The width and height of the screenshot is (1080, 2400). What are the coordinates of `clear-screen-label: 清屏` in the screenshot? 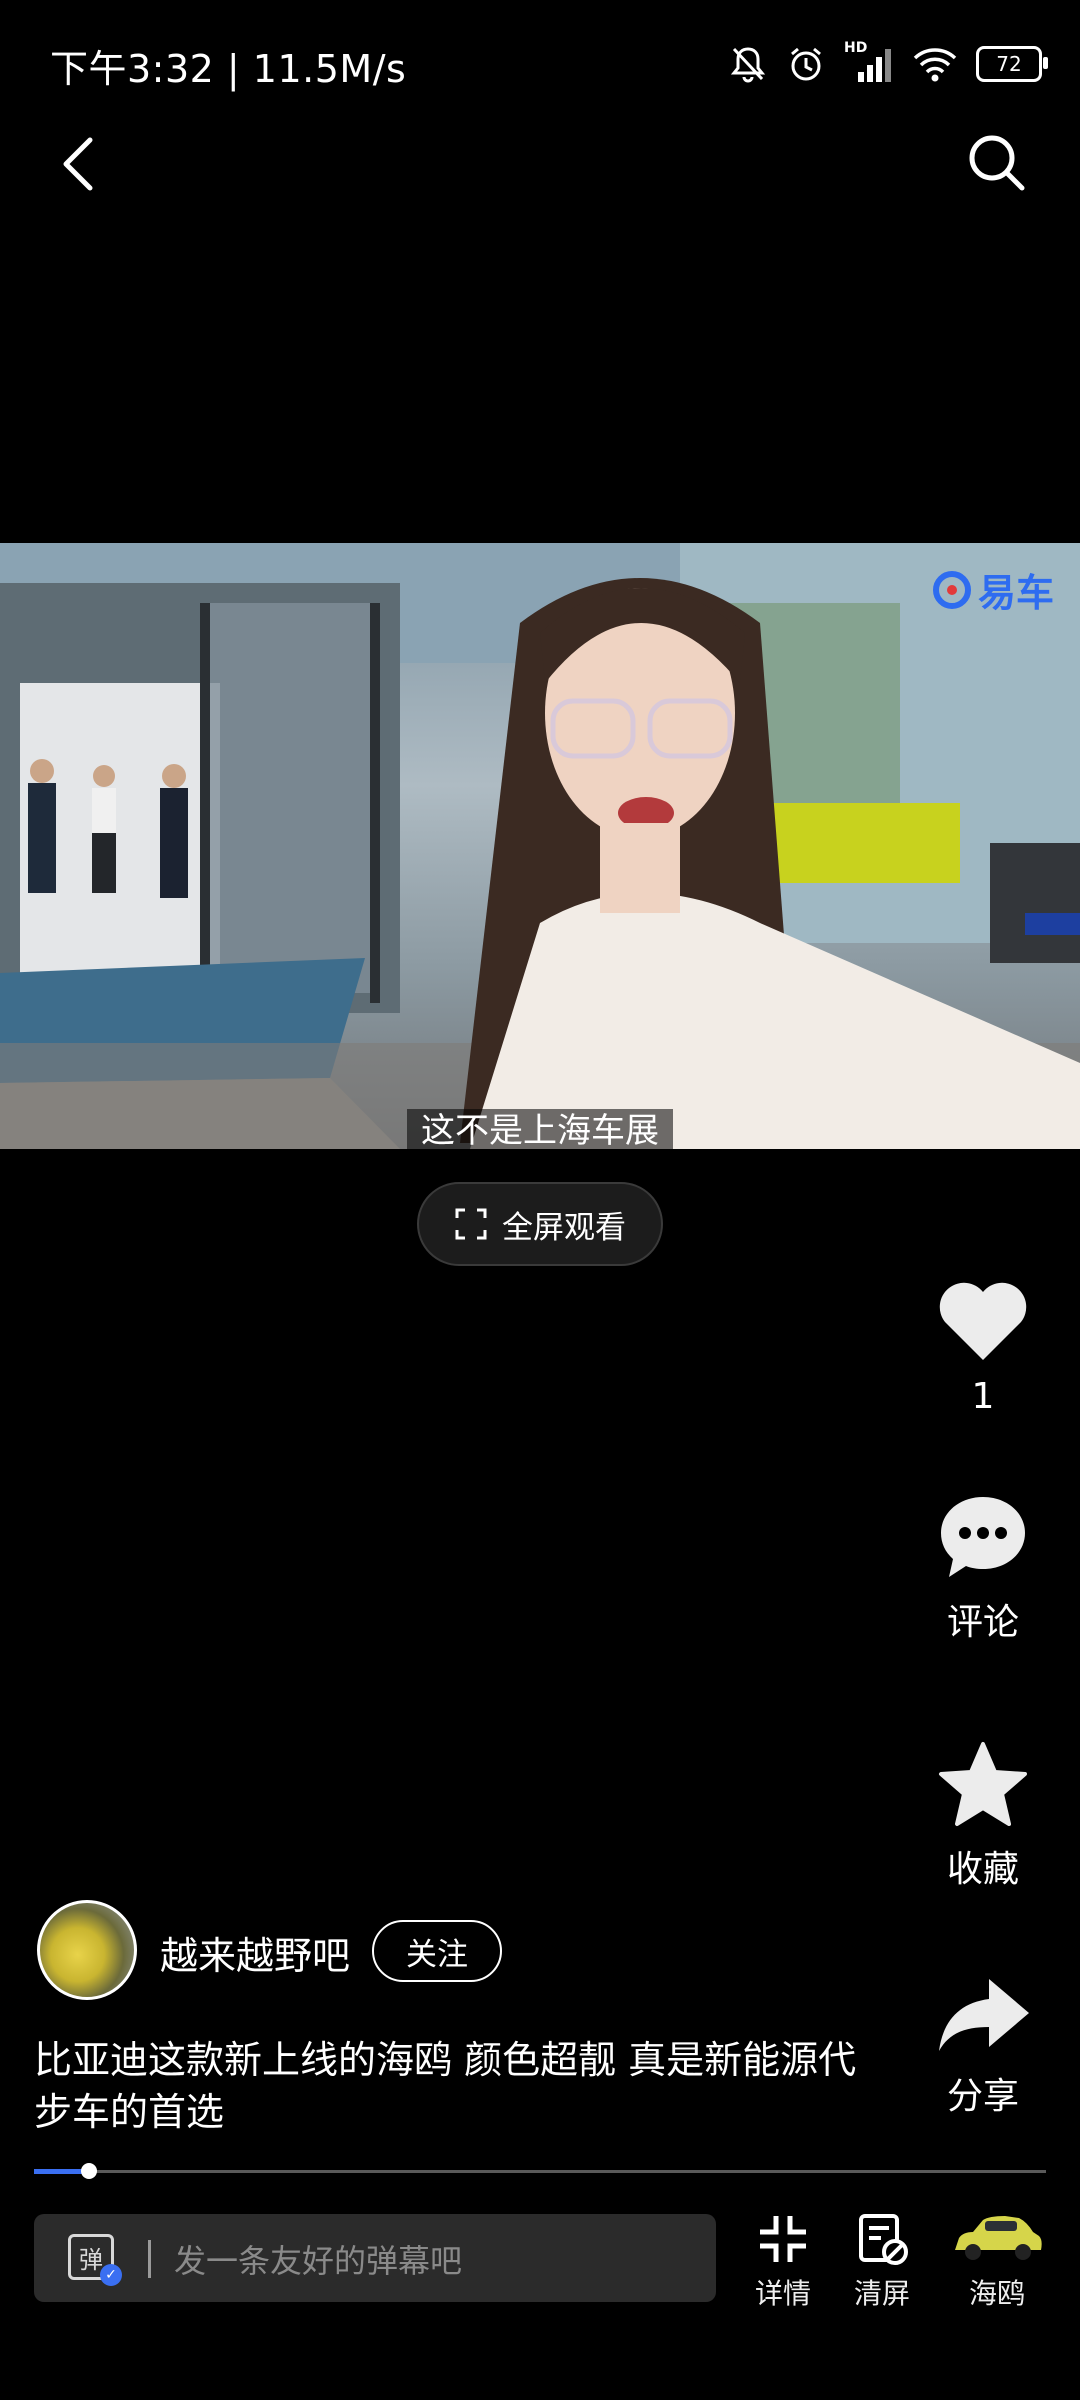 It's located at (881, 2293).